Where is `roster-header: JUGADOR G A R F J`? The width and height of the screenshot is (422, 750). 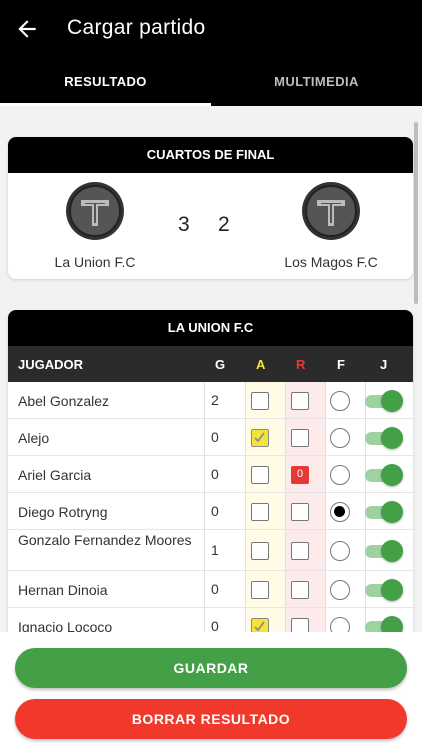 roster-header: JUGADOR G A R F J is located at coordinates (210, 364).